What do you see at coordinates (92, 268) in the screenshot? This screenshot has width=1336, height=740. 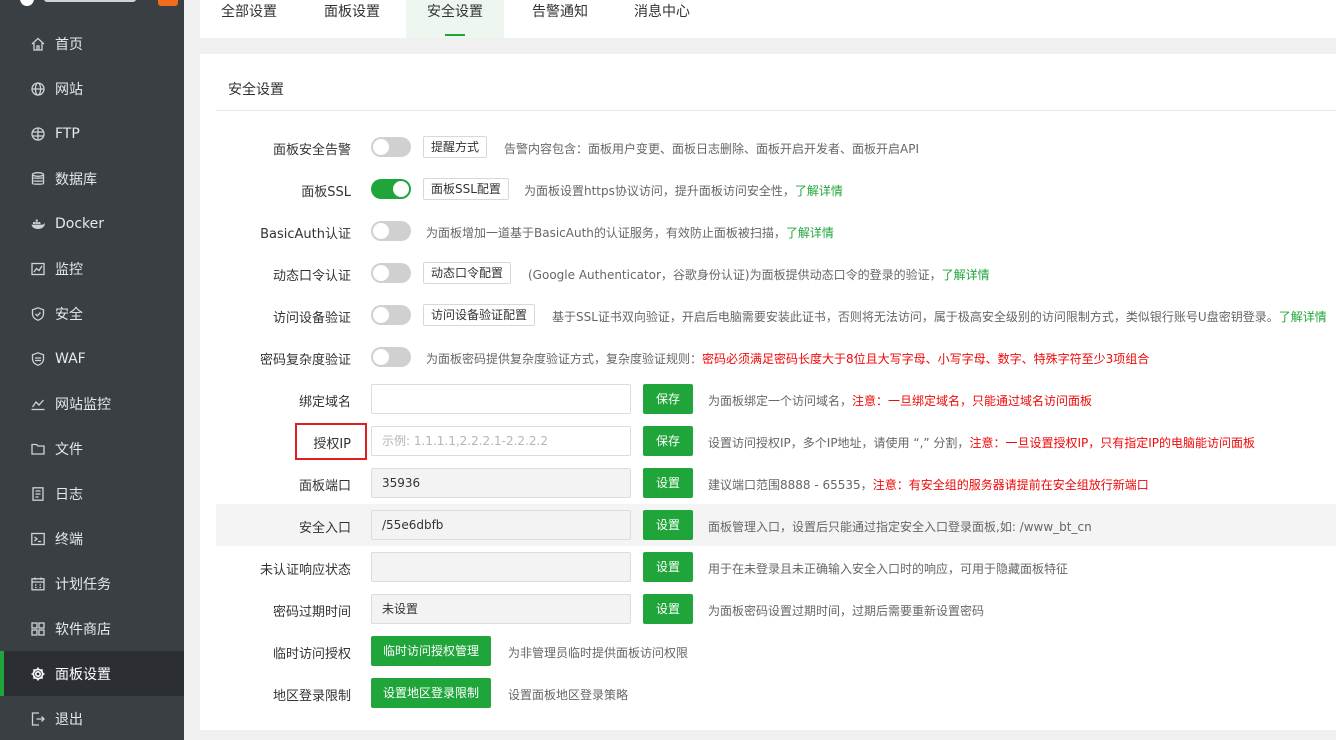 I see `sidebar-item-monitor: 监控` at bounding box center [92, 268].